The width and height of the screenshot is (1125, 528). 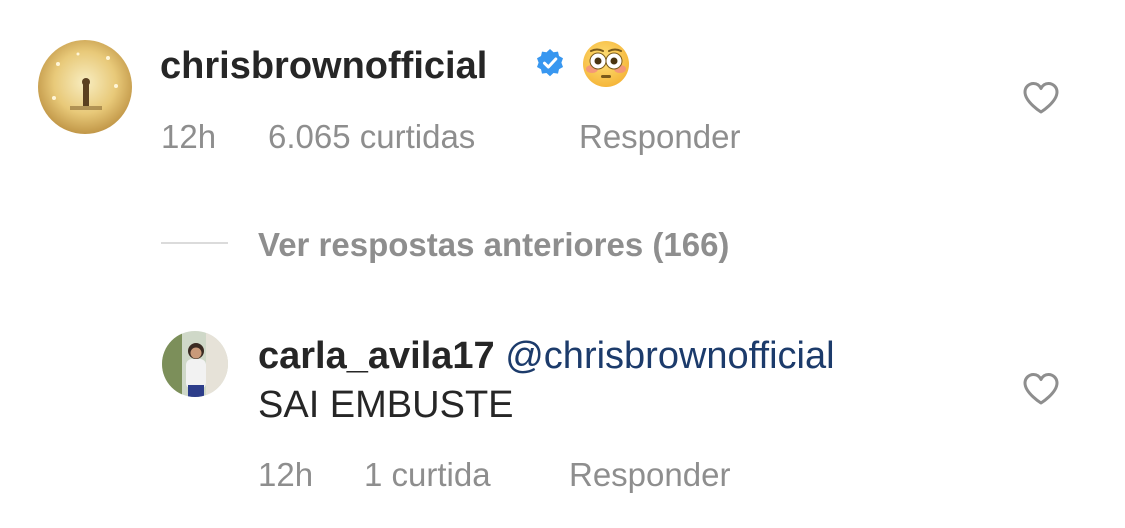 What do you see at coordinates (493, 244) in the screenshot?
I see `view-previous-replies-button: Ver respostas anteriores (166)` at bounding box center [493, 244].